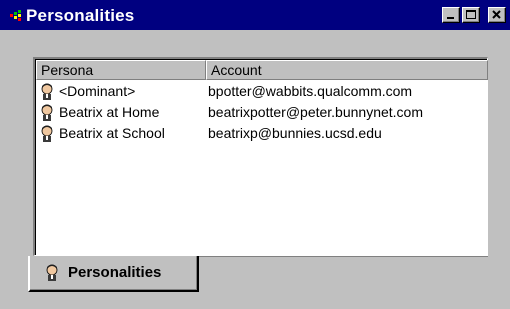 This screenshot has height=309, width=510. I want to click on row-persona: Beatrix at Home, so click(109, 112).